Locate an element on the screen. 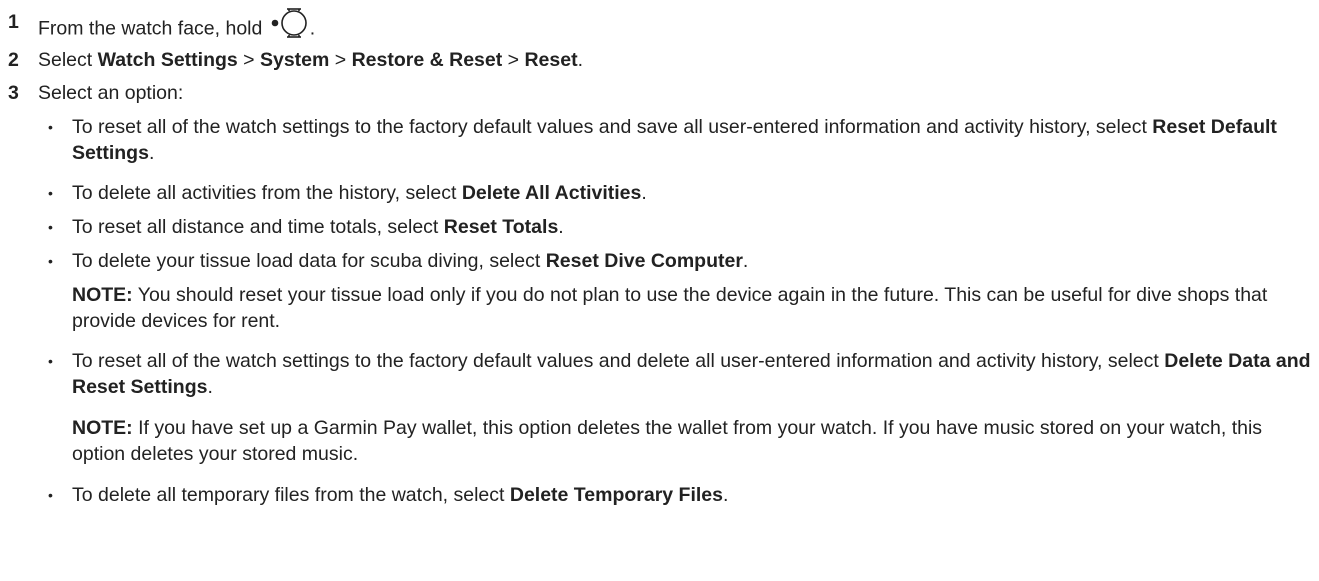  step-number: 1 is located at coordinates (13, 22).